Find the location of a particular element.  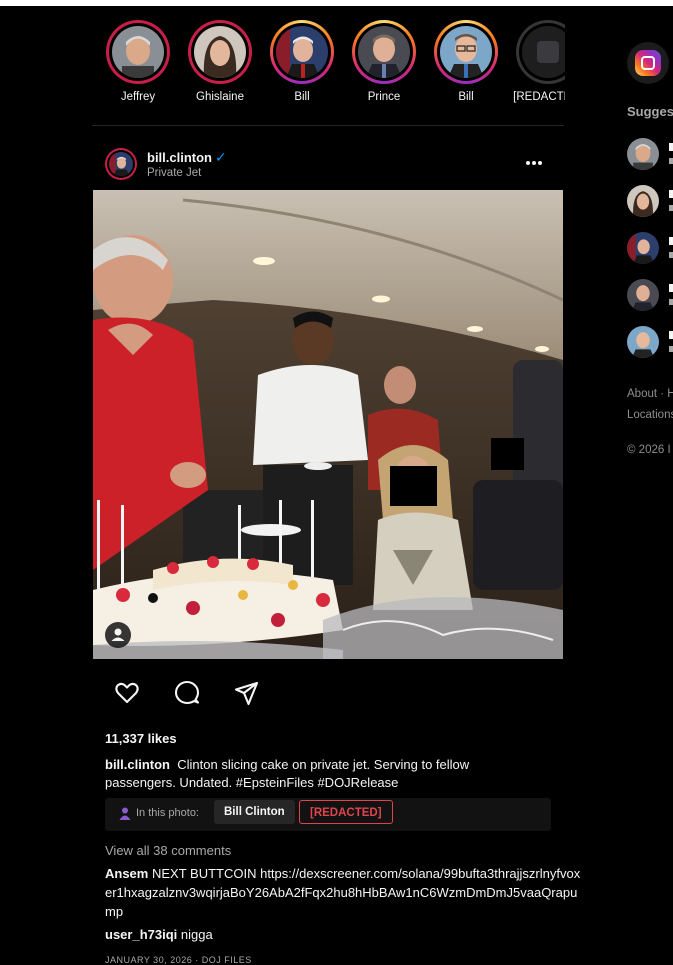

verified-icon: ✓ is located at coordinates (221, 157).